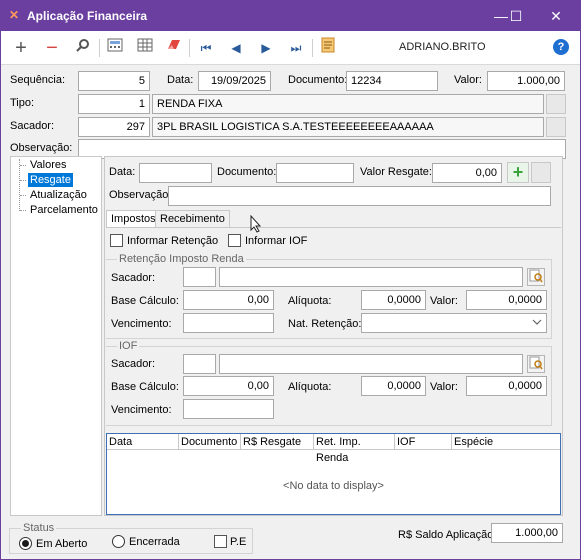 Image resolution: width=581 pixels, height=560 pixels. Describe the element at coordinates (133, 278) in the screenshot. I see `retencao-sacador-label: Sacador:` at that location.